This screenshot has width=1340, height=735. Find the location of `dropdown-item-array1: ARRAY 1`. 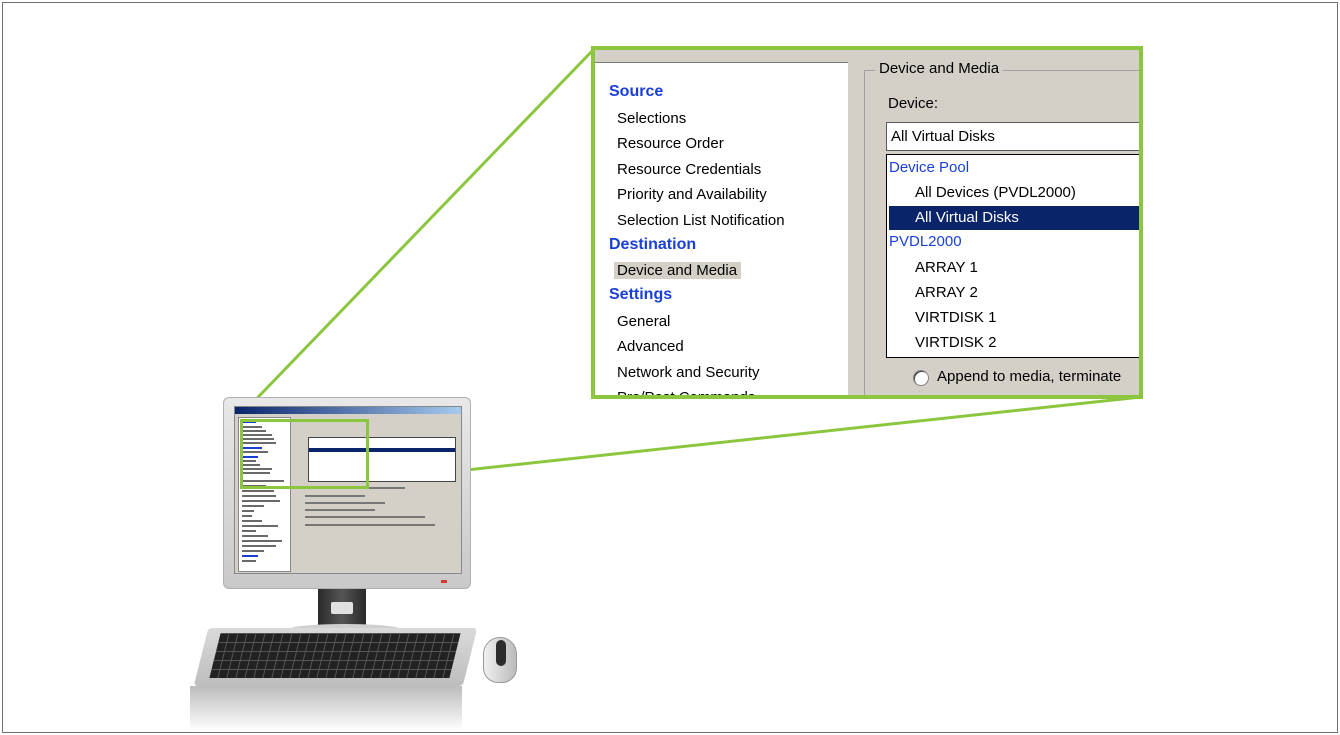

dropdown-item-array1: ARRAY 1 is located at coordinates (946, 267).